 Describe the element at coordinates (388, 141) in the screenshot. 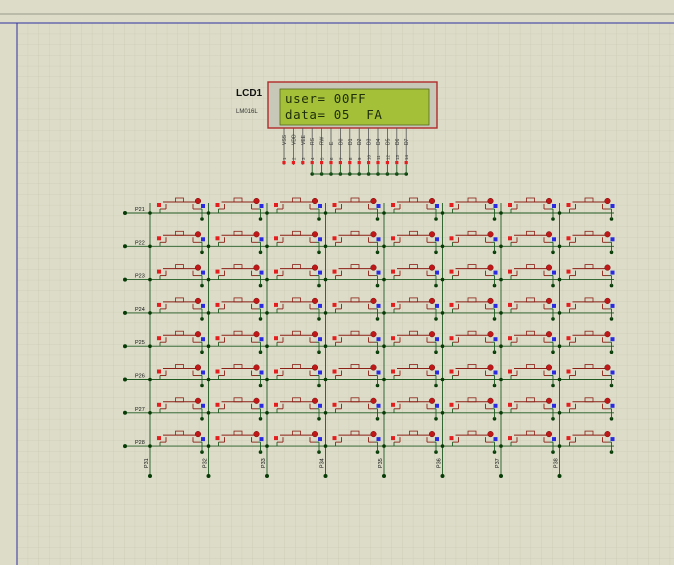

I see `lcd-pin-label: D5` at that location.